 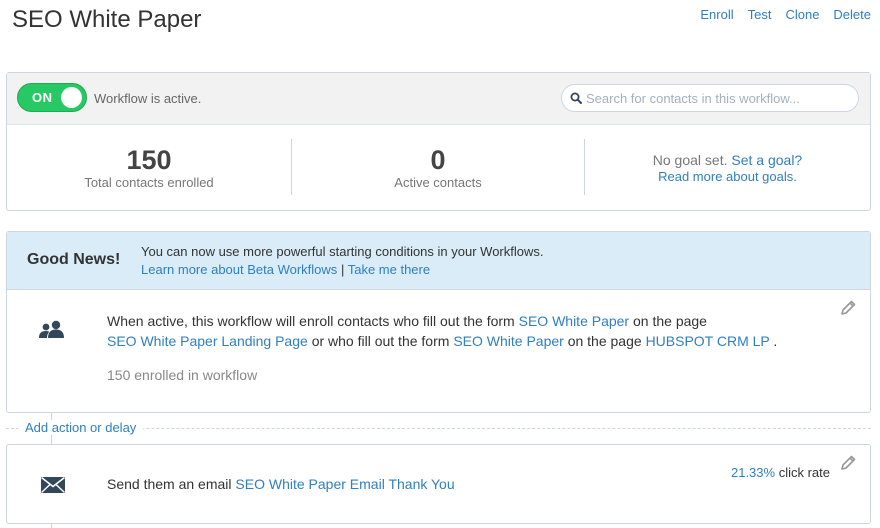 What do you see at coordinates (389, 269) in the screenshot?
I see `take-me-there-link: Take me there` at bounding box center [389, 269].